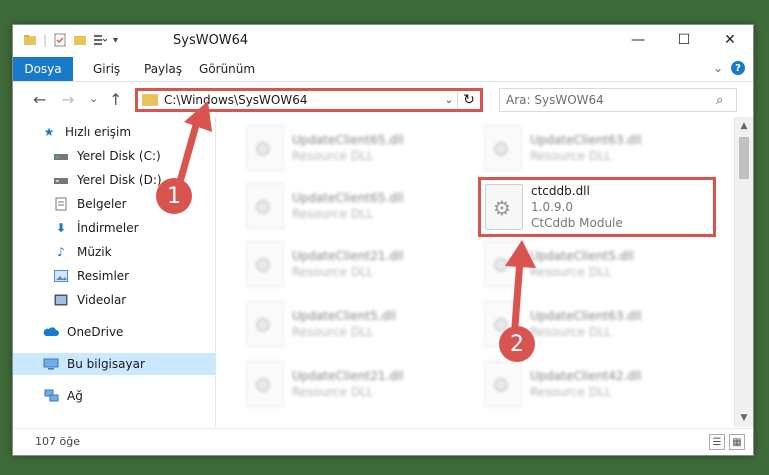  I want to click on sidebar-item-label: Ağ, so click(75, 396).